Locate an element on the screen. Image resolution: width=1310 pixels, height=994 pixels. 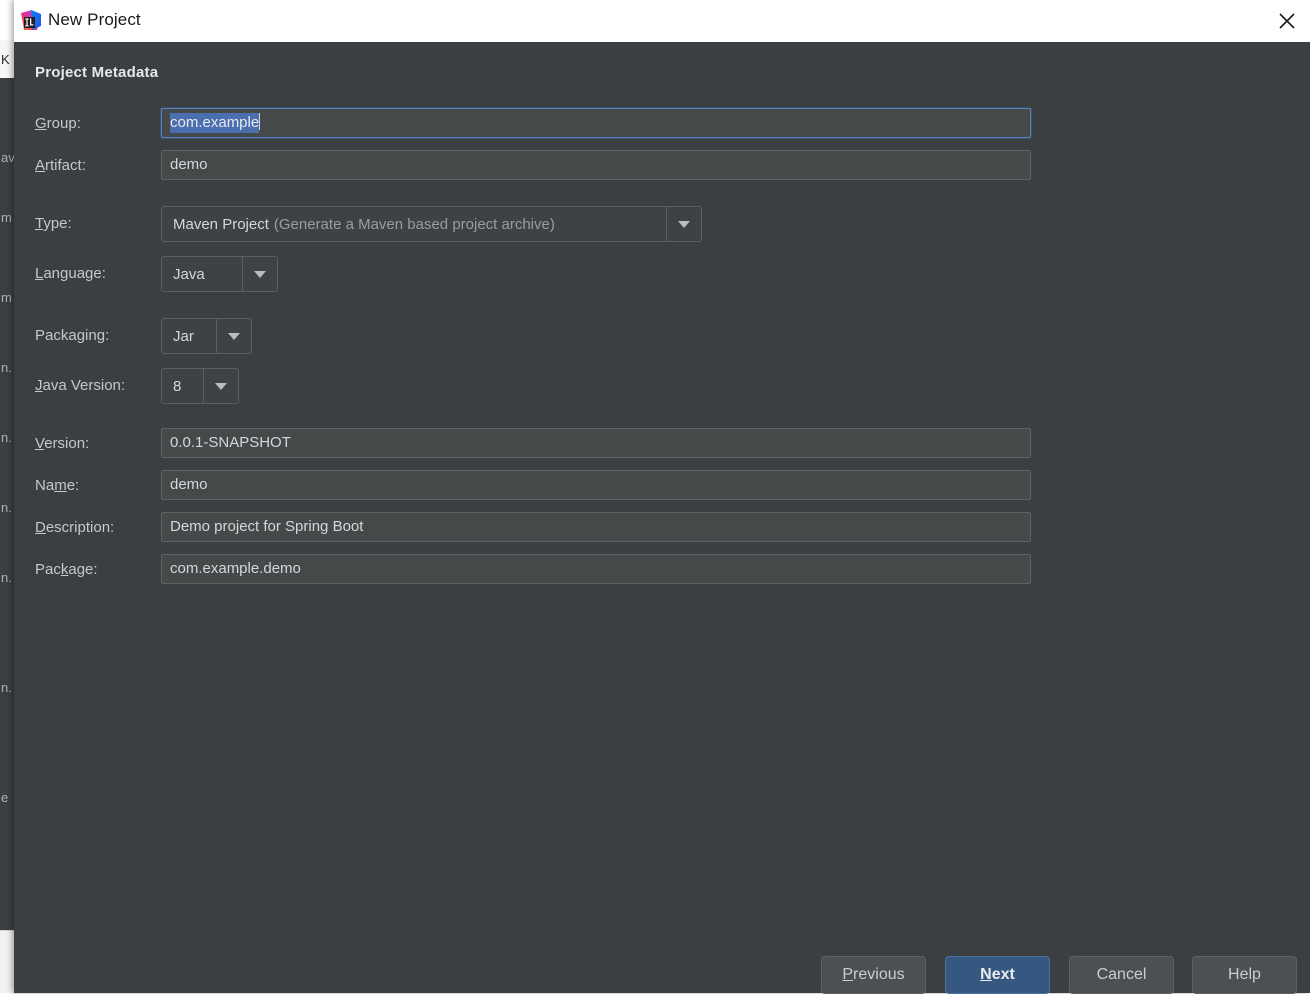
previous-button-label: Previous is located at coordinates (873, 974).